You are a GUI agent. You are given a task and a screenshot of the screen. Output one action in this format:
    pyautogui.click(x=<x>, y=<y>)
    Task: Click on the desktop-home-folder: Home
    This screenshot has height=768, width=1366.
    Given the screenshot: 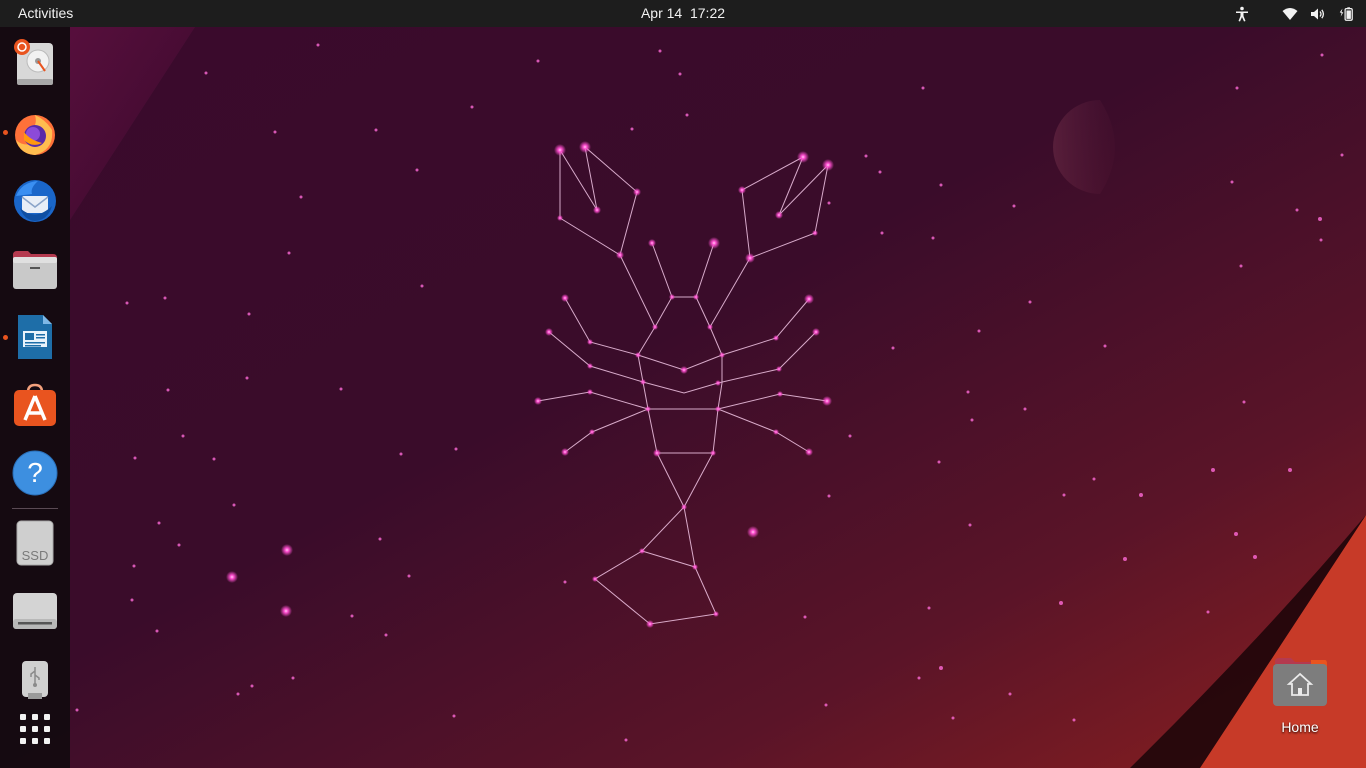 What is the action you would take?
    pyautogui.click(x=1300, y=699)
    